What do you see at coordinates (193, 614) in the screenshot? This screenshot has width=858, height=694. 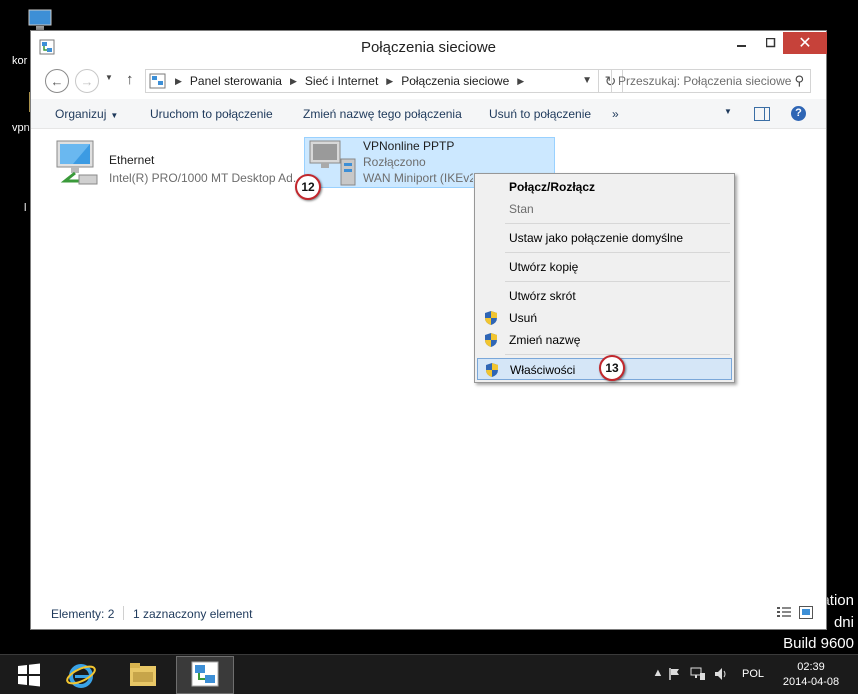 I see `selection-count: 1 zaznaczony element` at bounding box center [193, 614].